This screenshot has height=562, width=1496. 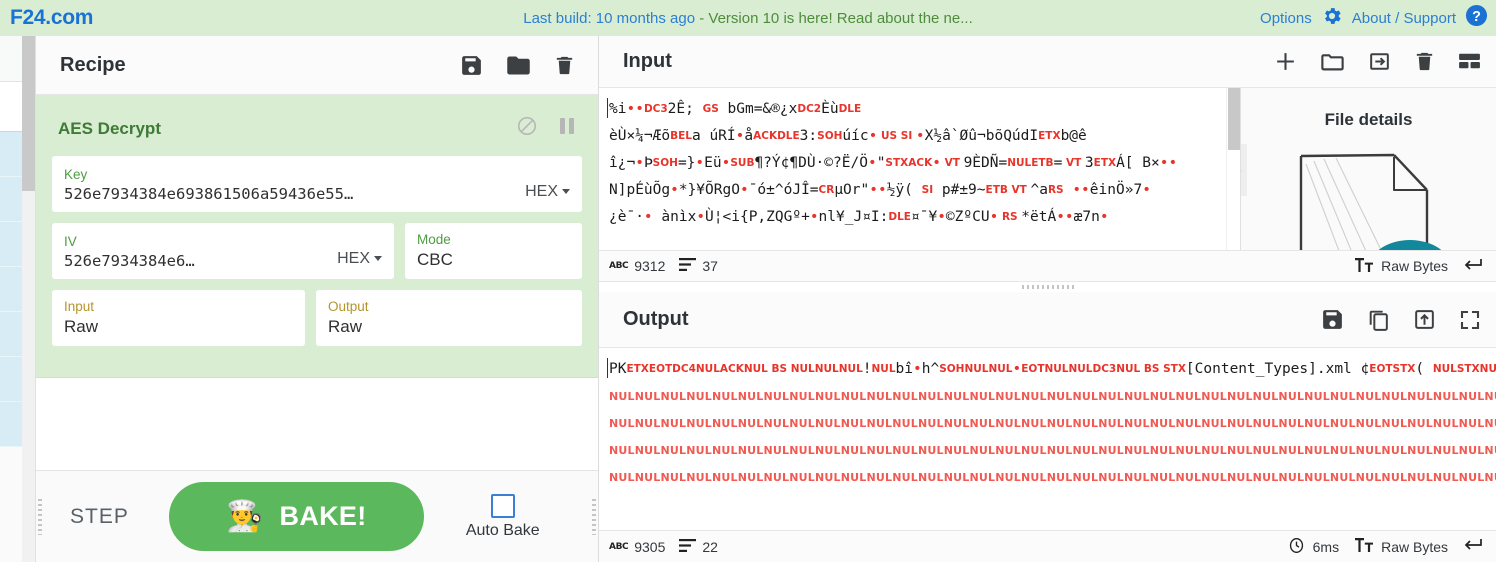 I want to click on operations-scrollbar, so click(x=28, y=299).